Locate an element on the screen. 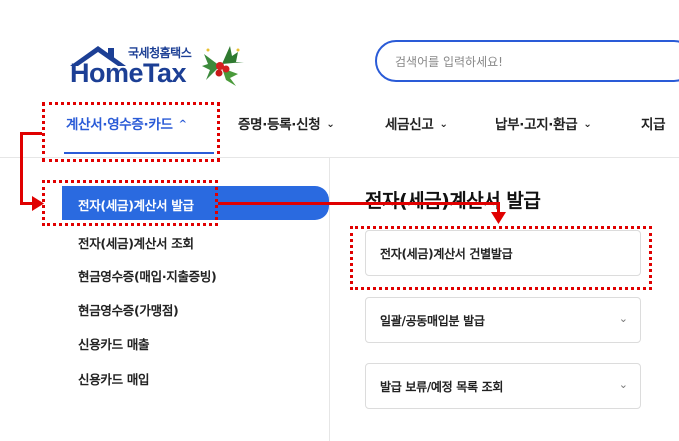 The height and width of the screenshot is (441, 679). nav-item-tax-filing: 세금신고 ⌄ is located at coordinates (416, 123).